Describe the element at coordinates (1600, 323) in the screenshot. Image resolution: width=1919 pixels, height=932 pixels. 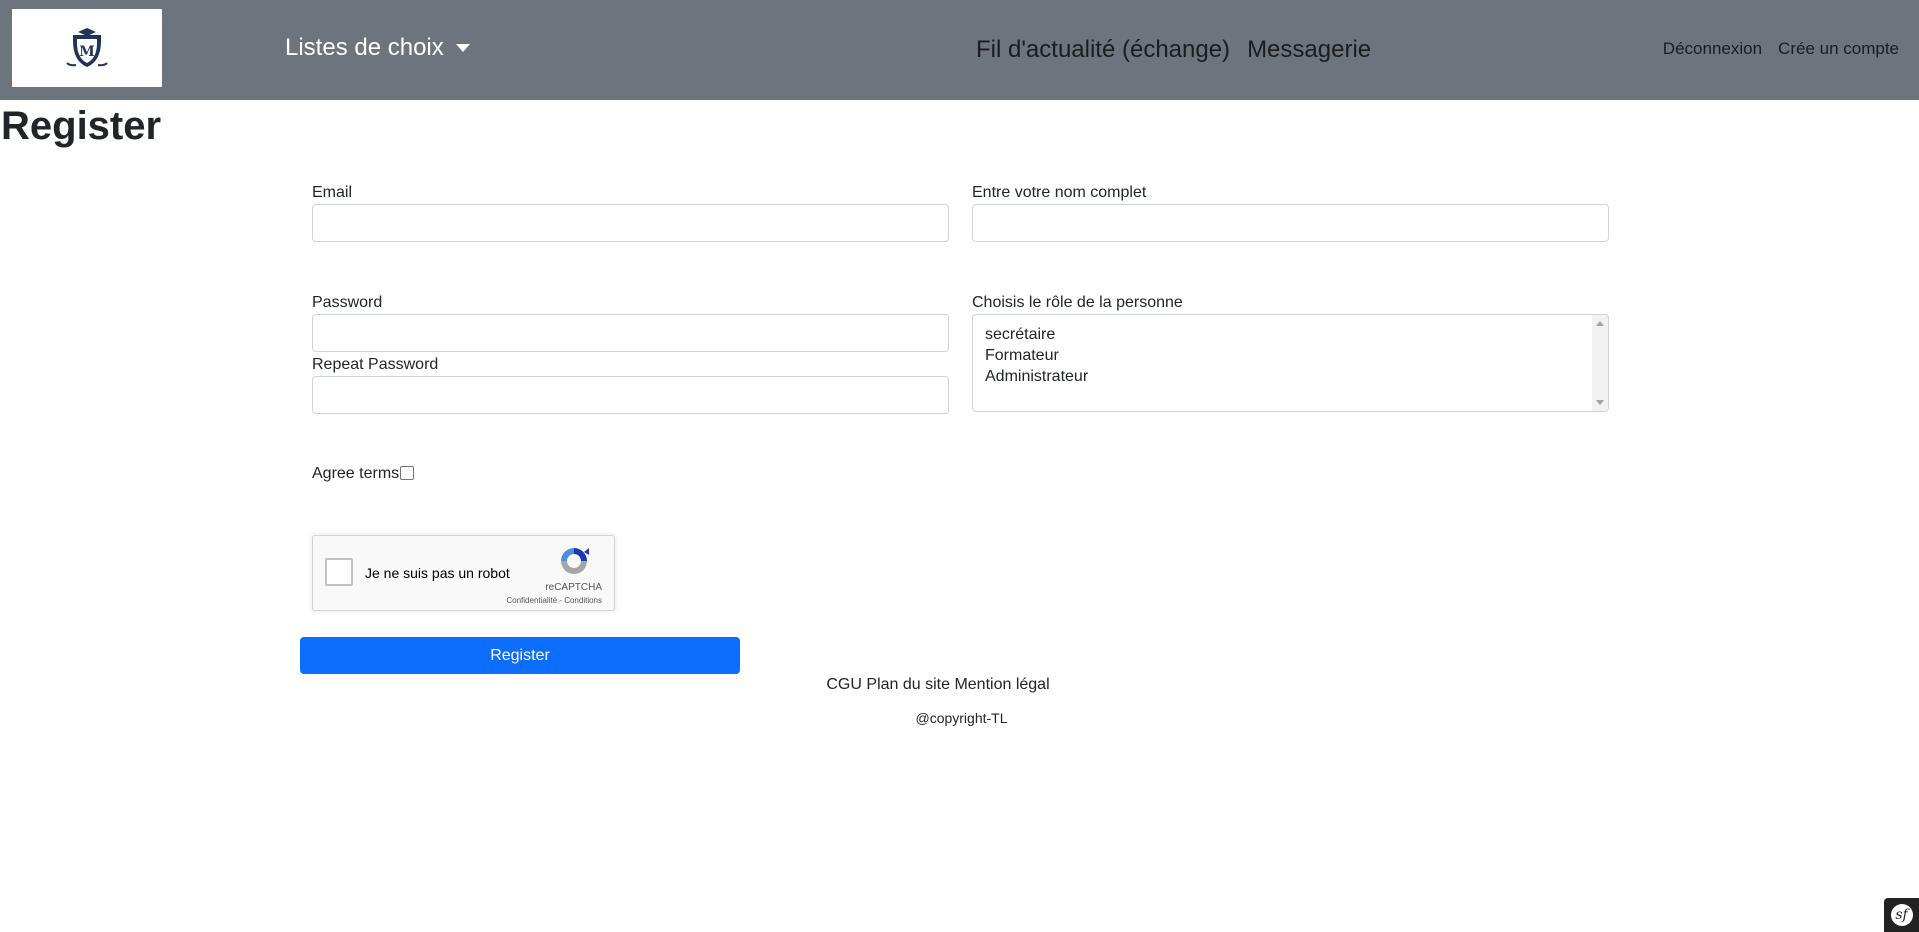
I see `scroll-up-arrow-icon` at that location.